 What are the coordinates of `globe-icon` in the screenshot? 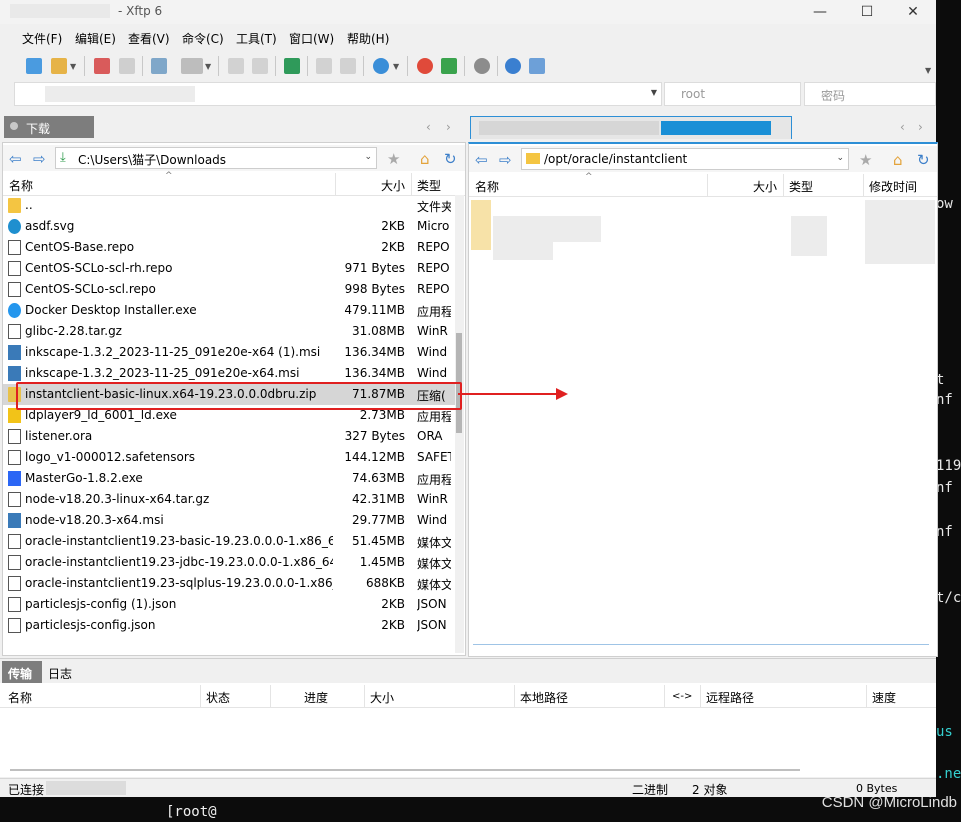 It's located at (381, 66).